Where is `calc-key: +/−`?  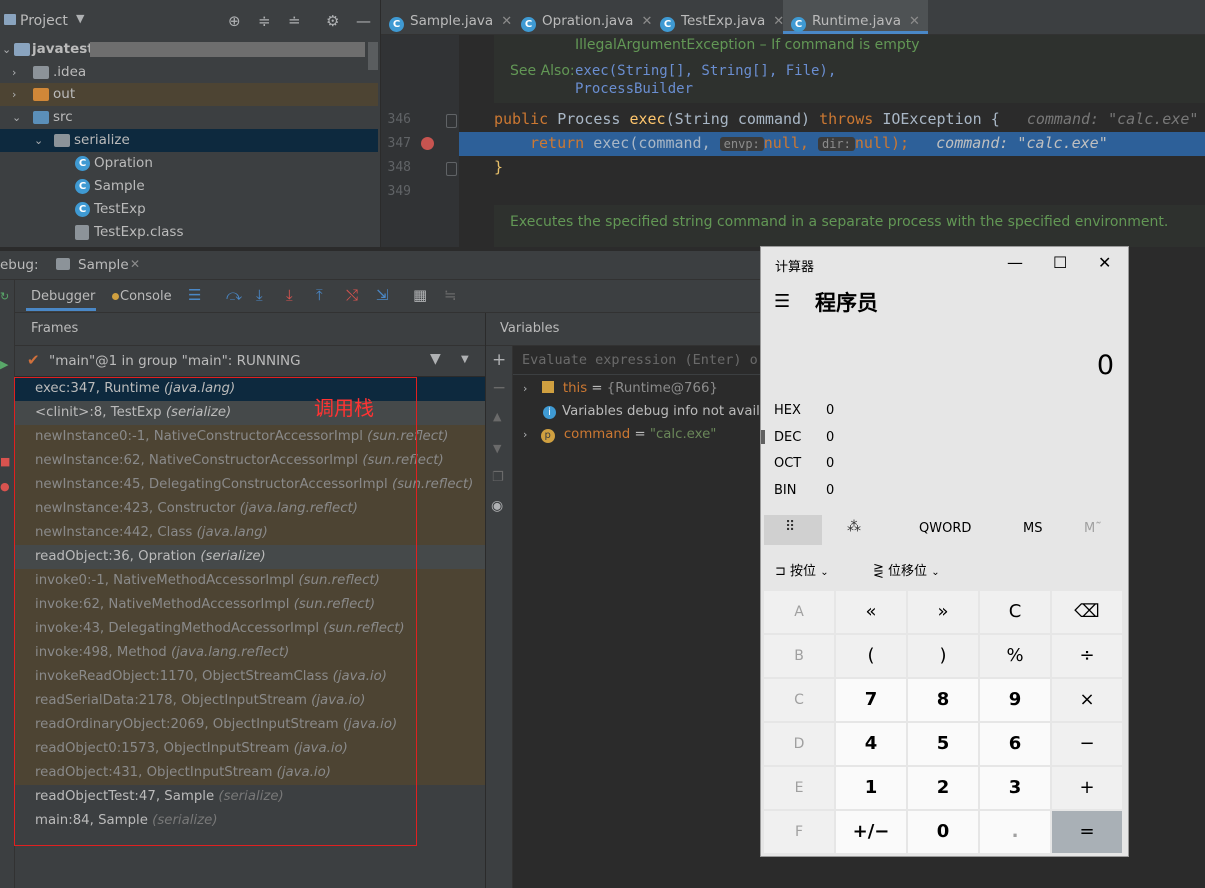
calc-key: +/− is located at coordinates (871, 832).